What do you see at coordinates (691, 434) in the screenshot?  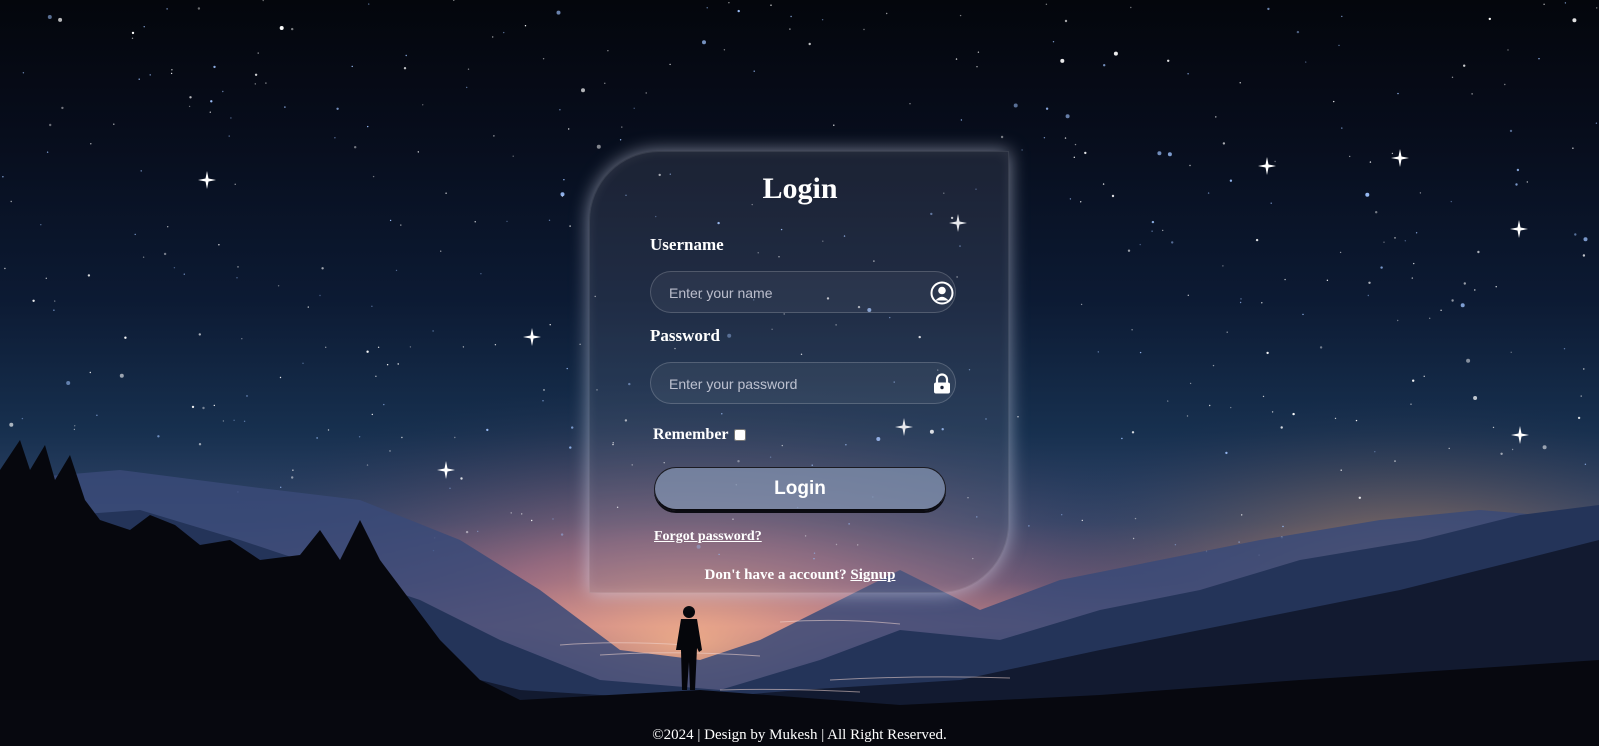 I see `remember-label: Remember` at bounding box center [691, 434].